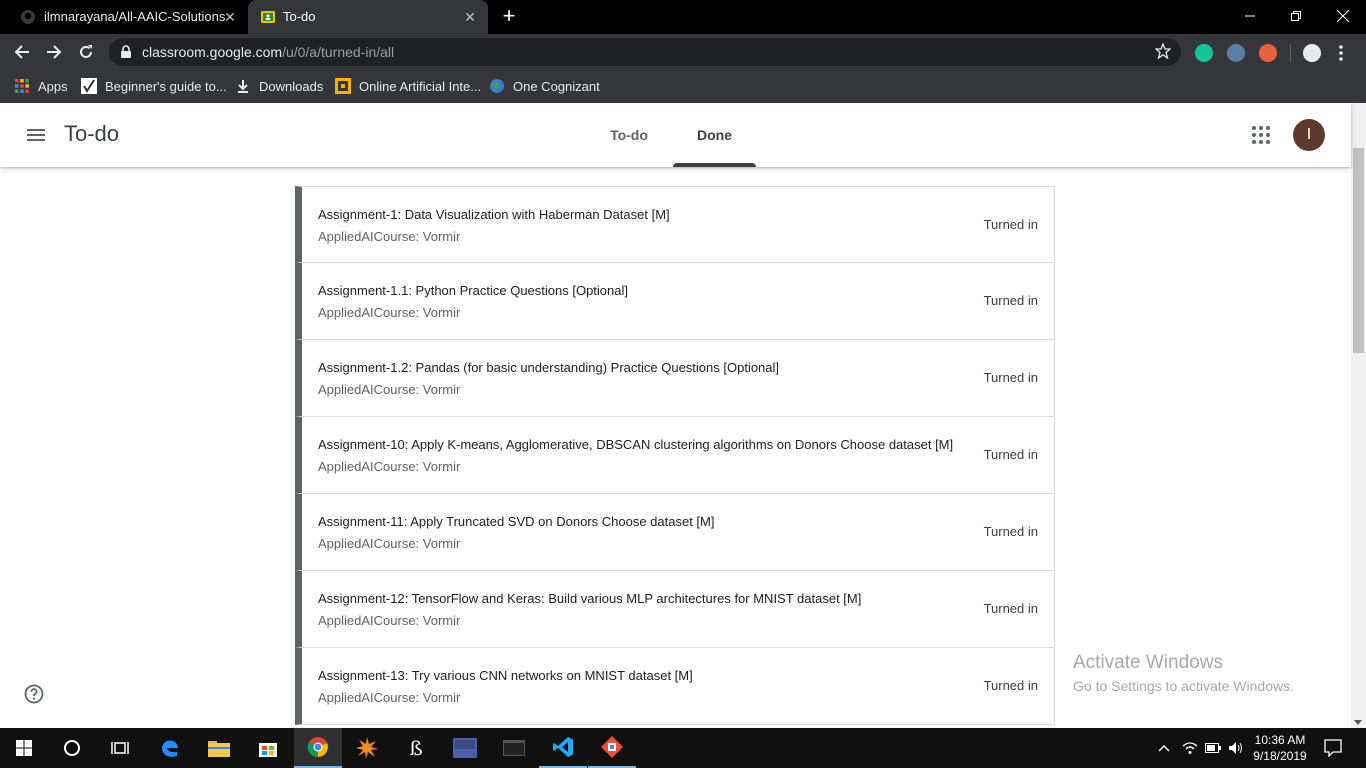 This screenshot has height=768, width=1366. Describe the element at coordinates (1163, 51) in the screenshot. I see `bookmark-star-icon` at that location.